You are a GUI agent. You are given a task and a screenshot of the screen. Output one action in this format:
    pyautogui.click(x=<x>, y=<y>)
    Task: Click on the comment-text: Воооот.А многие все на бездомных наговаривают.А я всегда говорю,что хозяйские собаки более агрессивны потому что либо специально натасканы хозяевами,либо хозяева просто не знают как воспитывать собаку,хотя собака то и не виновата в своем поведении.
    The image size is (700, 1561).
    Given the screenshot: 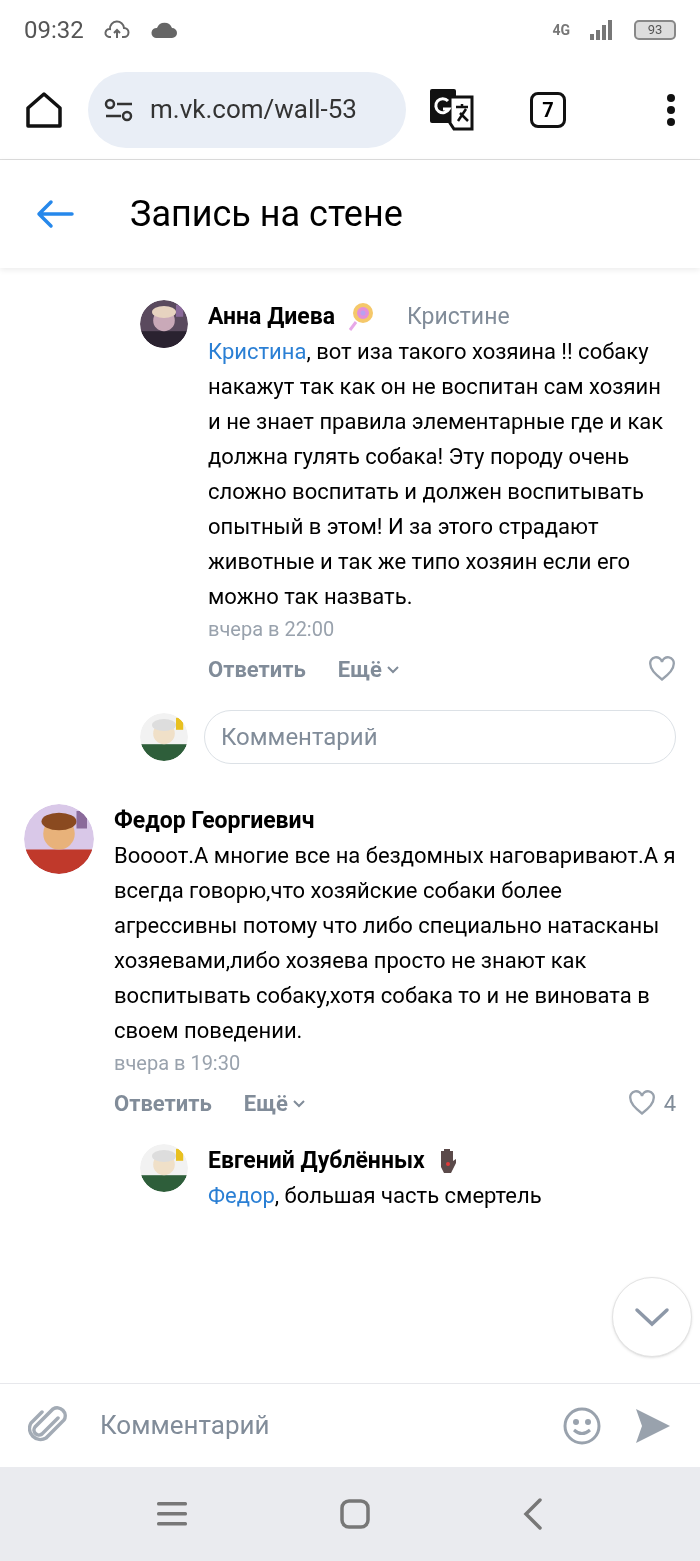 What is the action you would take?
    pyautogui.click(x=395, y=943)
    